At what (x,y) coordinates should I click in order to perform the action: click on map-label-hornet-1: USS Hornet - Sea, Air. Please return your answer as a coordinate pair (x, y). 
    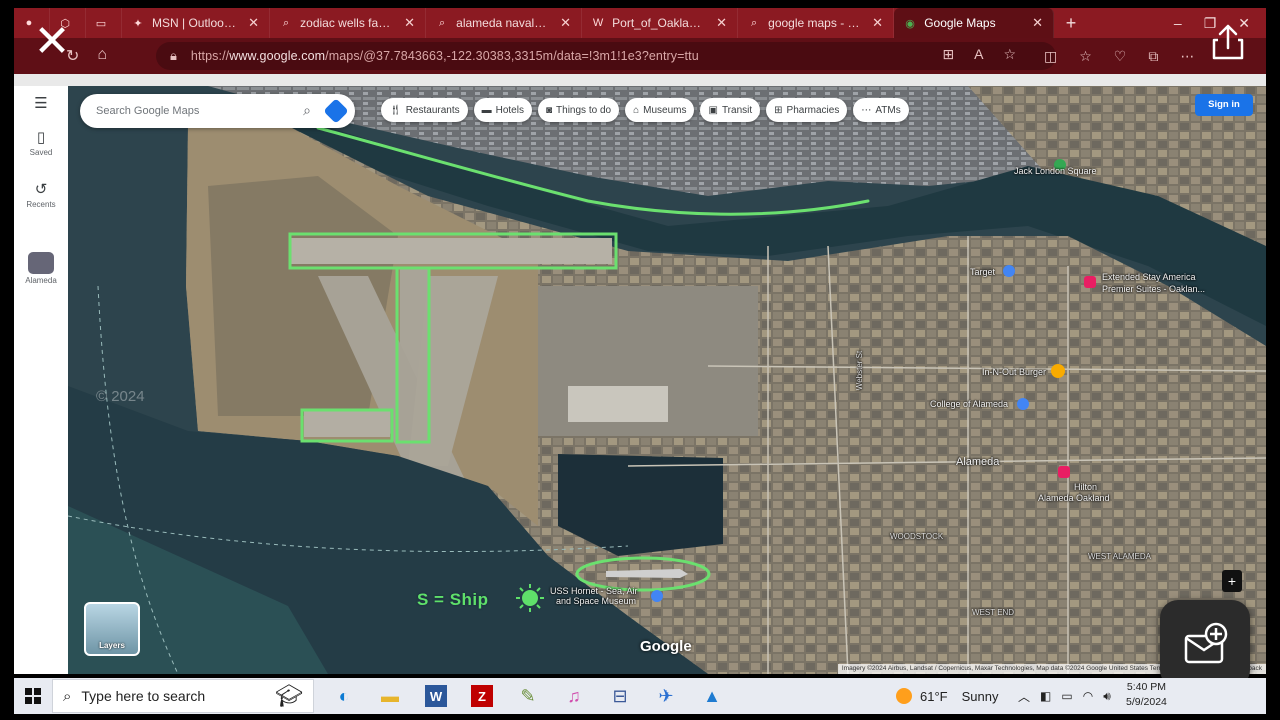
    Looking at the image, I should click on (594, 591).